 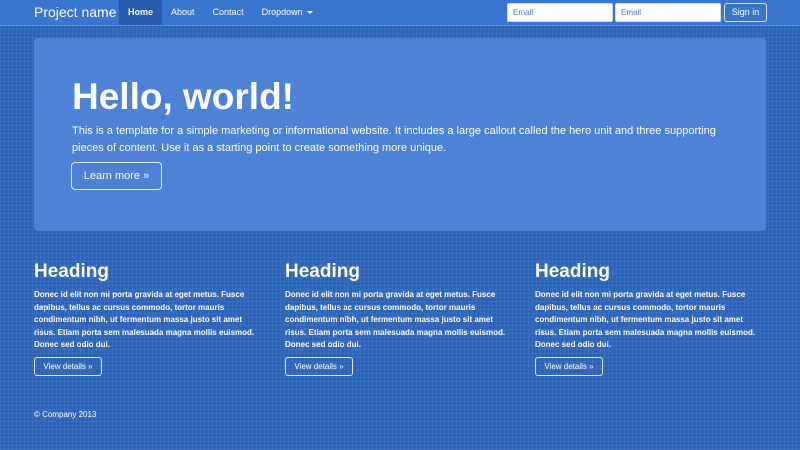 What do you see at coordinates (116, 176) in the screenshot?
I see `learn-more-button: Learn more »` at bounding box center [116, 176].